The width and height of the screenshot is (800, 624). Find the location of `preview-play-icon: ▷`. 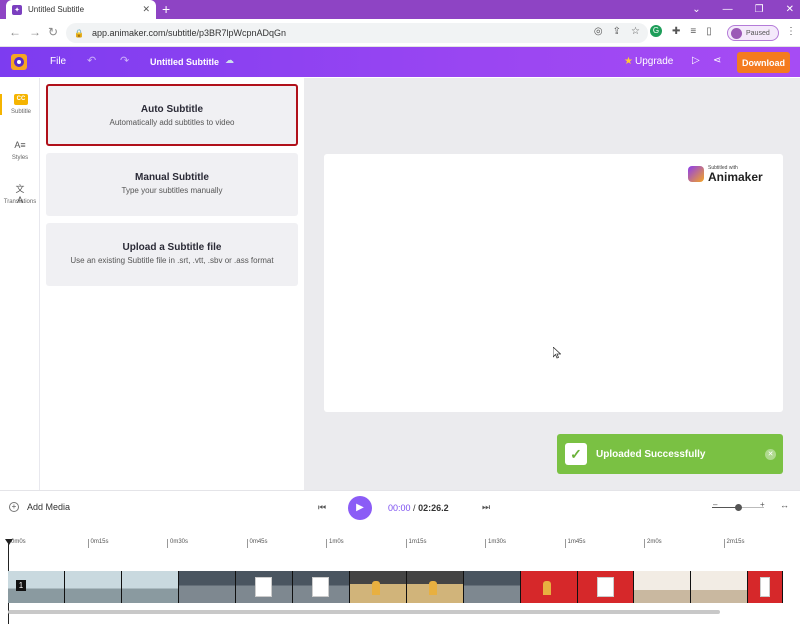

preview-play-icon: ▷ is located at coordinates (696, 60).